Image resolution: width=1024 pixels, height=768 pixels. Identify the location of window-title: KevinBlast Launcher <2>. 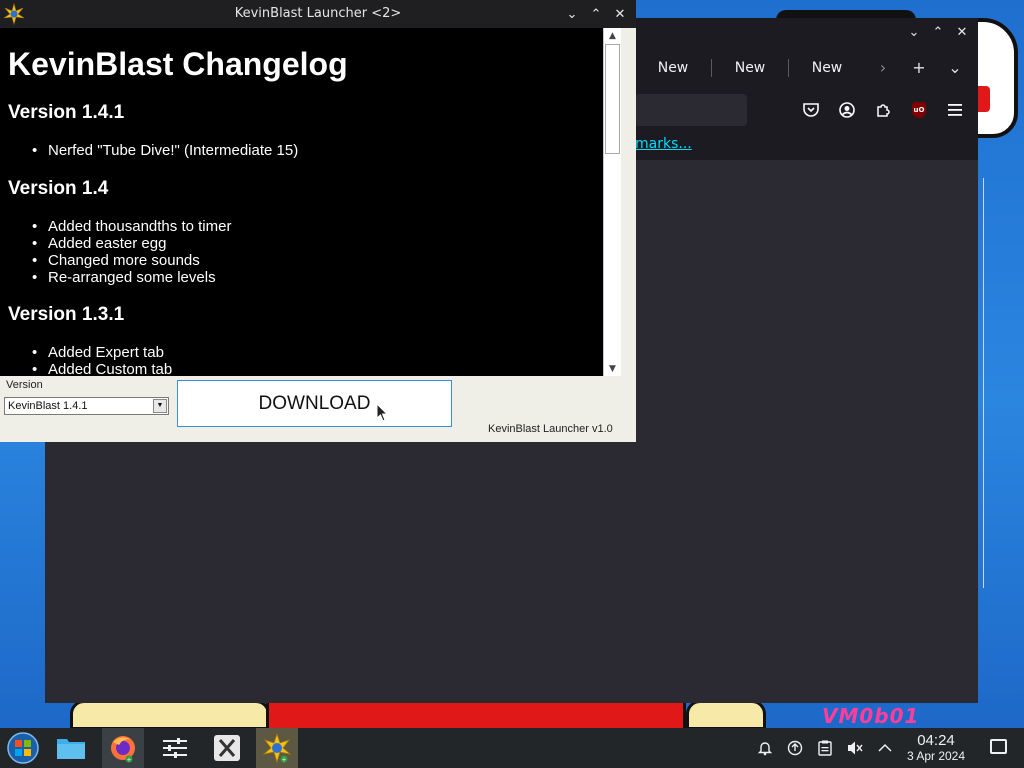
(318, 13).